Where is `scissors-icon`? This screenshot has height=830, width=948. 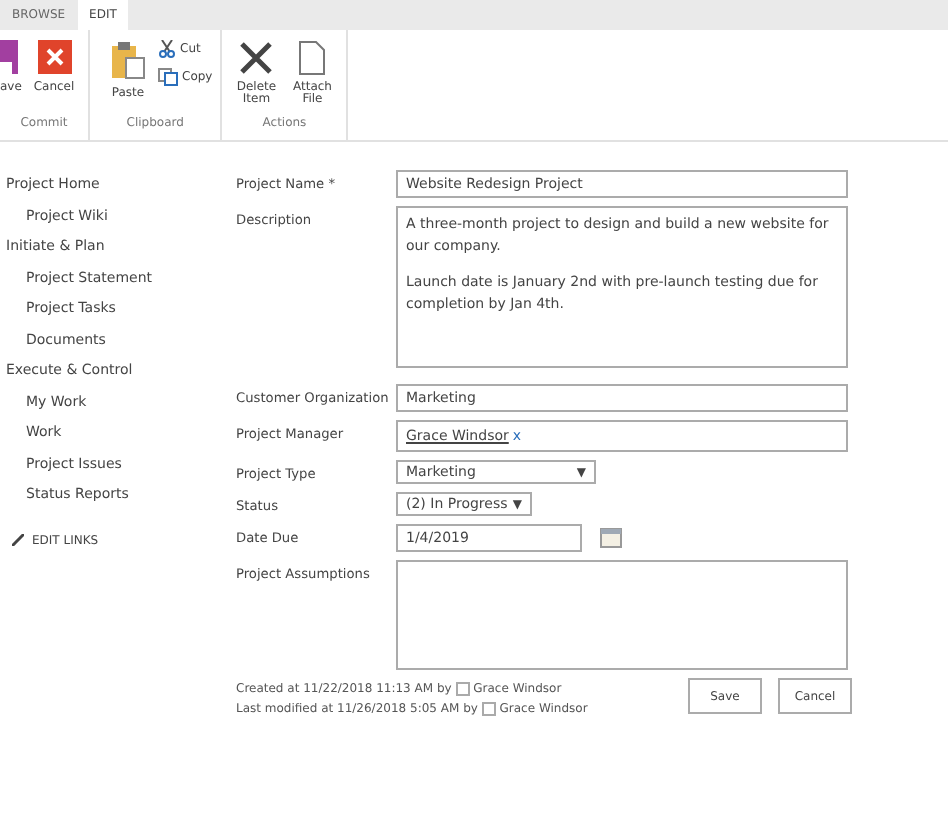 scissors-icon is located at coordinates (167, 48).